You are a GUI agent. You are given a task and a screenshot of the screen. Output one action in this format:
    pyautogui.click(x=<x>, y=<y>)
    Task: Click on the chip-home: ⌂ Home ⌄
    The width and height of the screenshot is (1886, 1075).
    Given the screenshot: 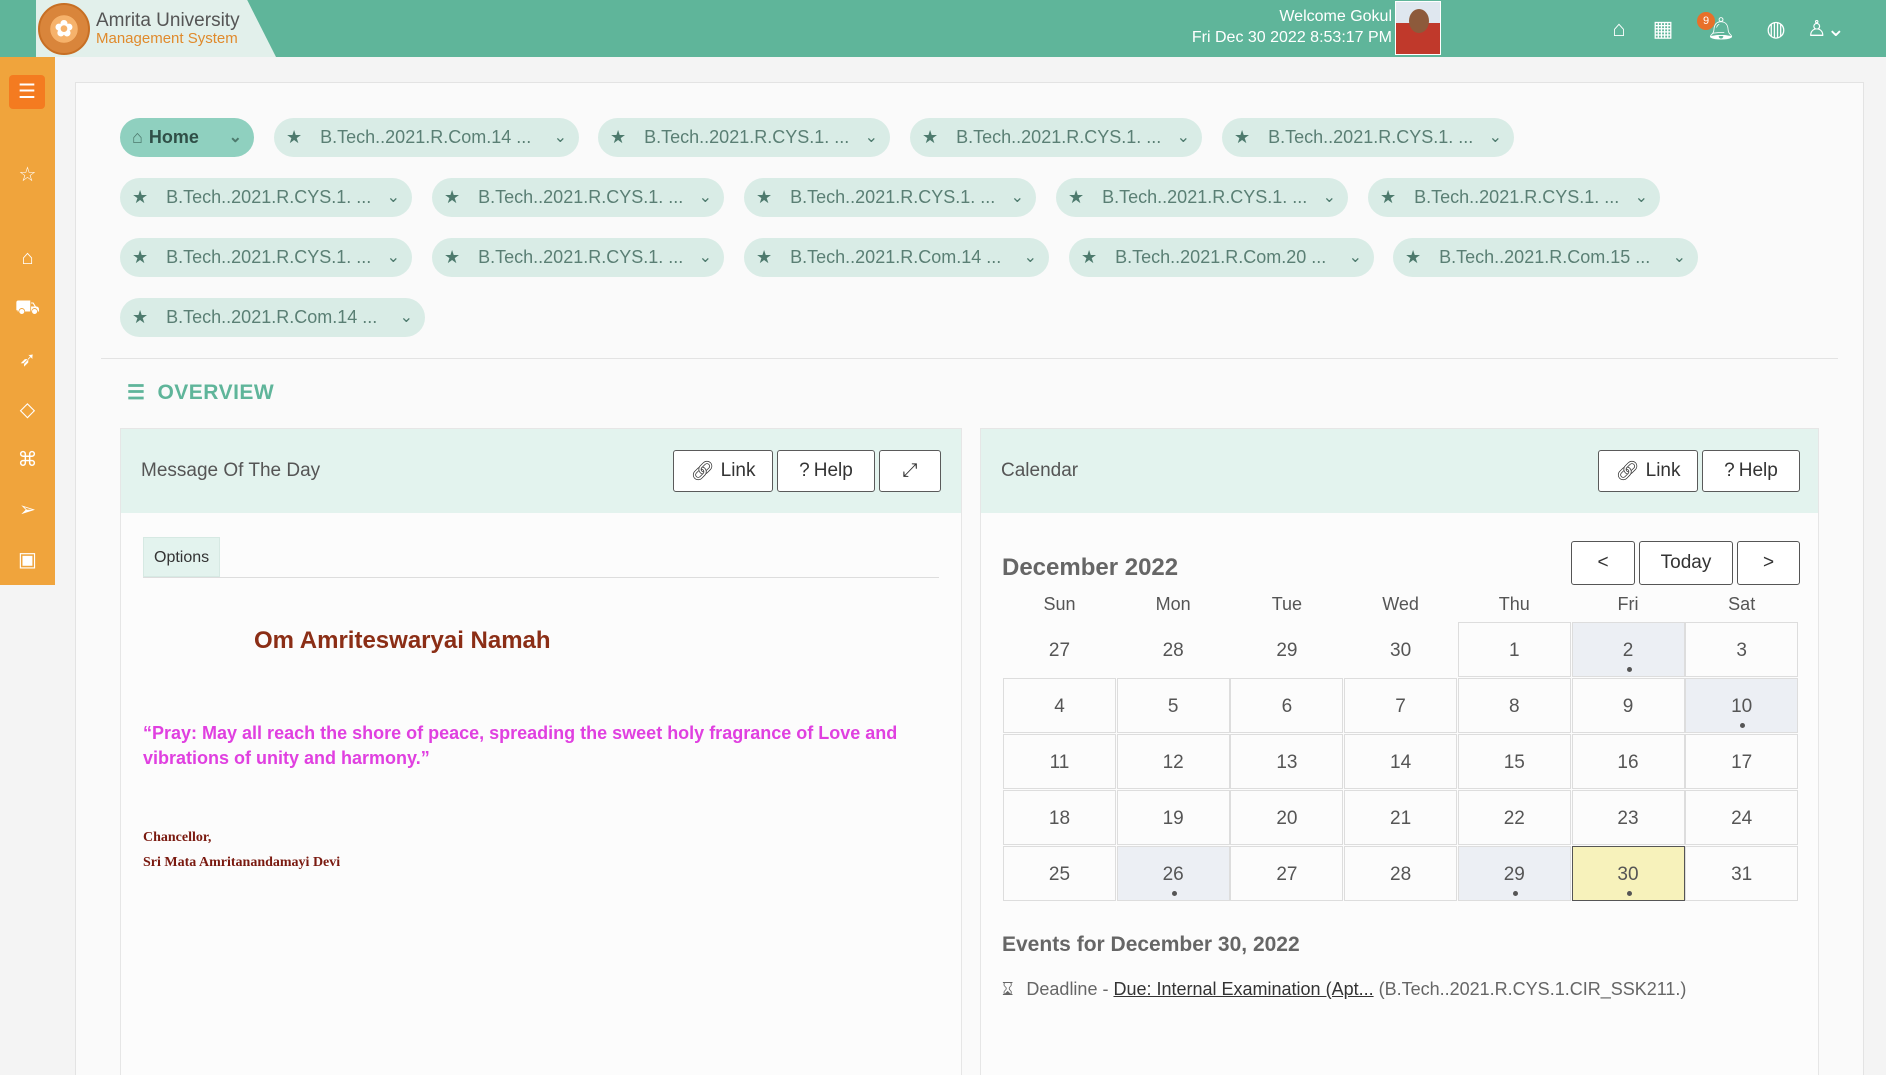 What is the action you would take?
    pyautogui.click(x=187, y=137)
    